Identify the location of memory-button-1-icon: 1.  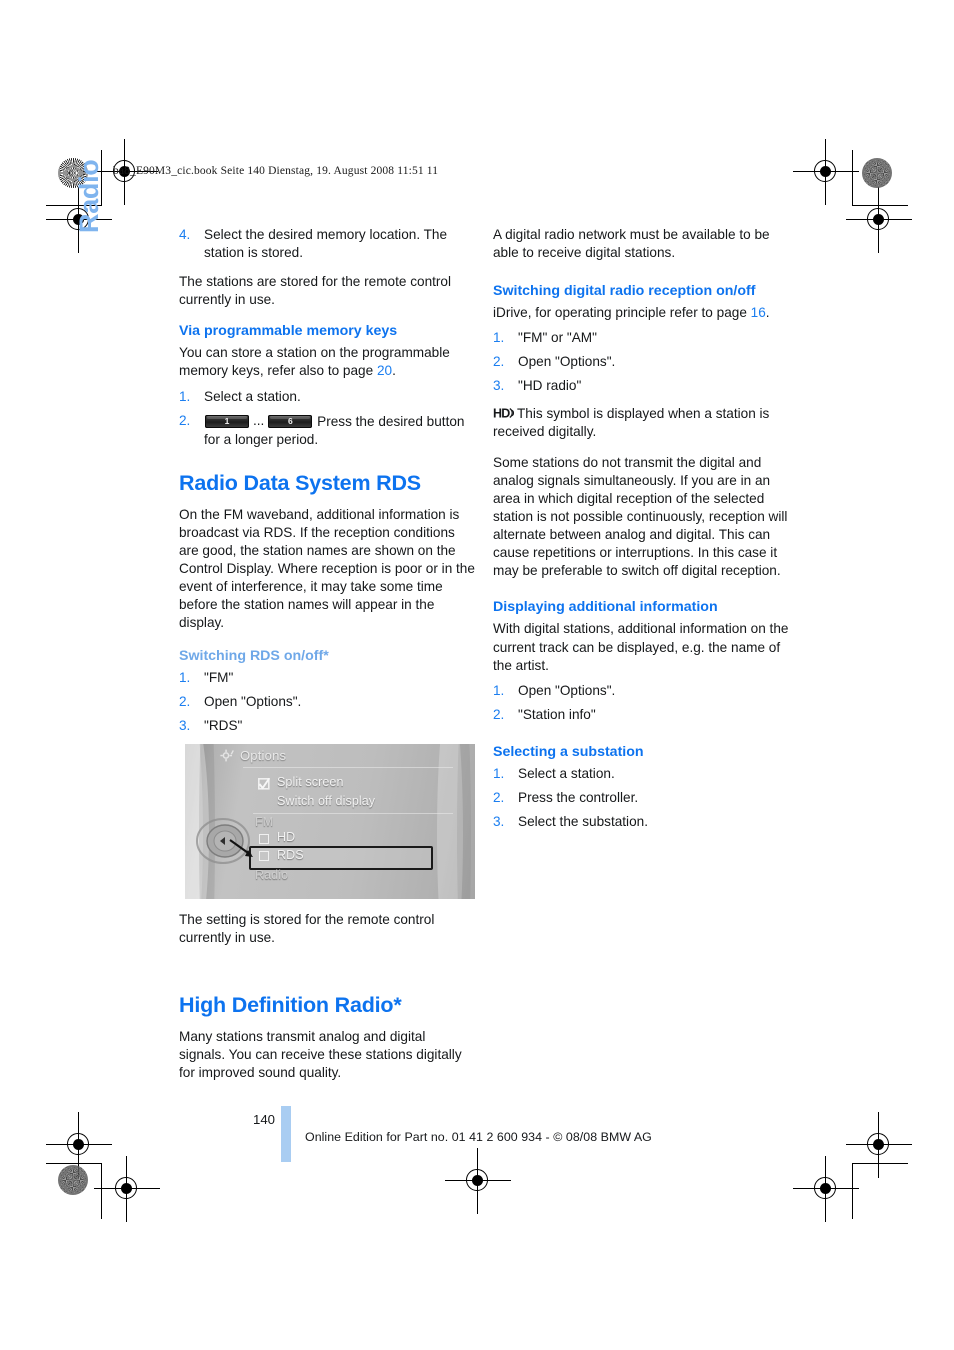
(227, 421).